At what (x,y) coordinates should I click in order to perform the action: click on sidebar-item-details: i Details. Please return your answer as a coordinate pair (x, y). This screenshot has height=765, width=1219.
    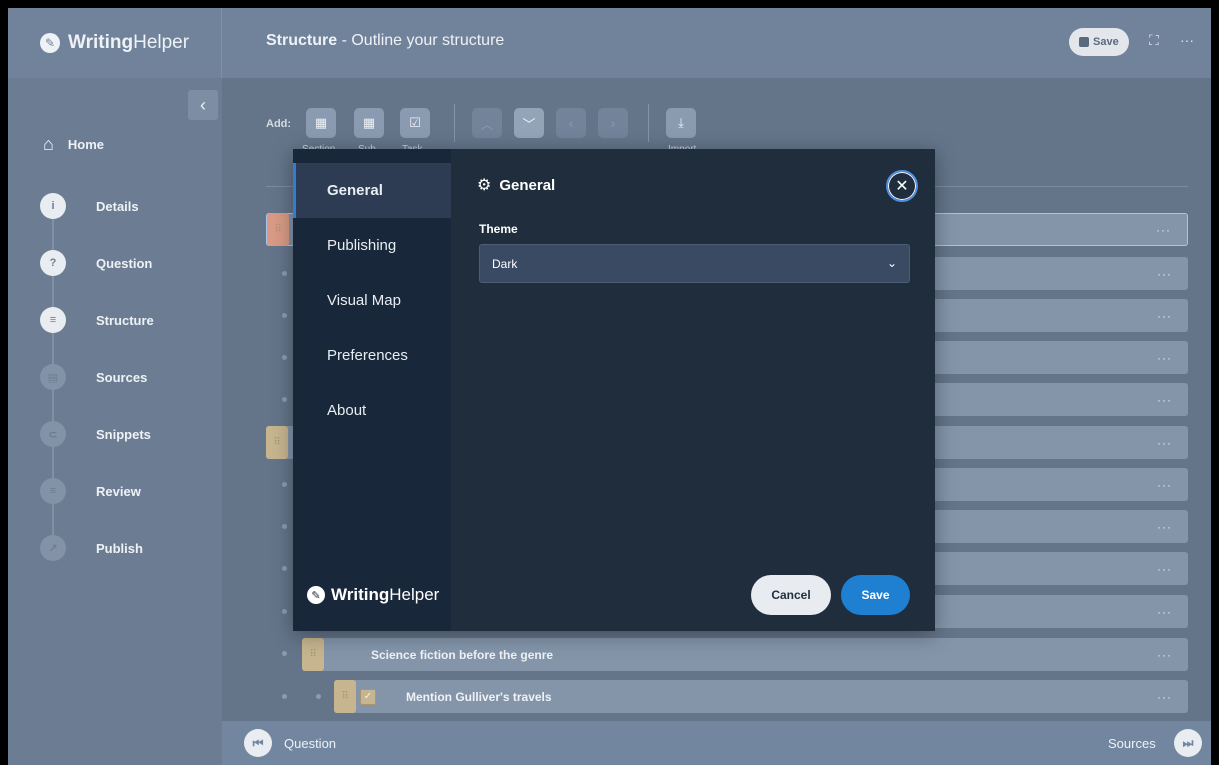
    Looking at the image, I should click on (89, 206).